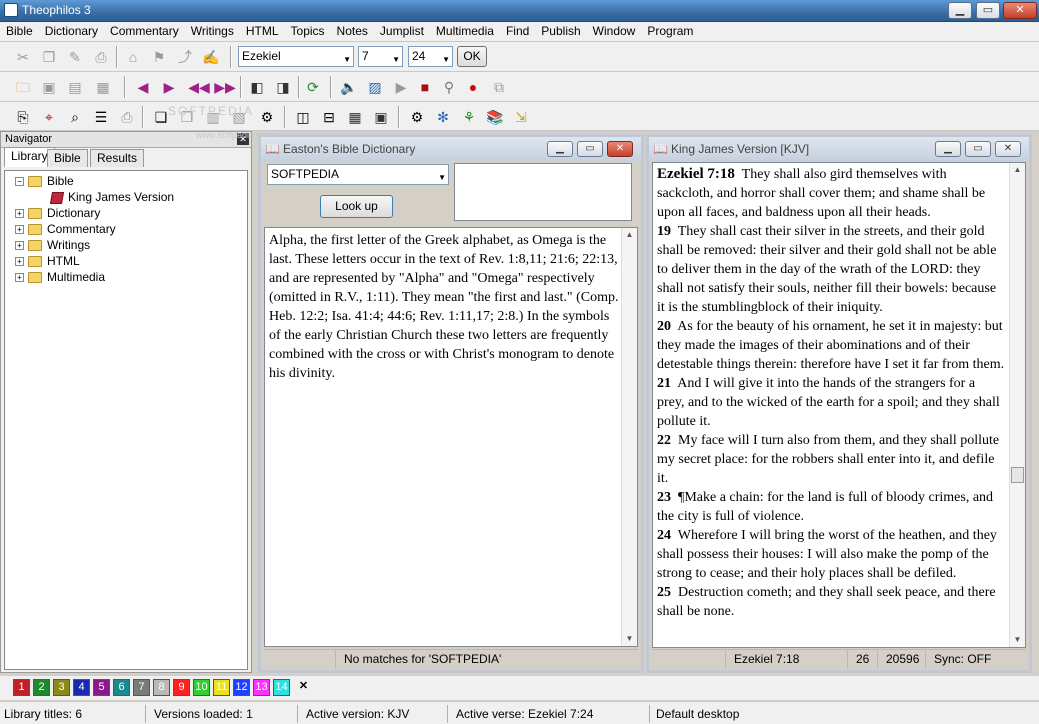  What do you see at coordinates (181, 687) in the screenshot?
I see `color-tab-9: 9` at bounding box center [181, 687].